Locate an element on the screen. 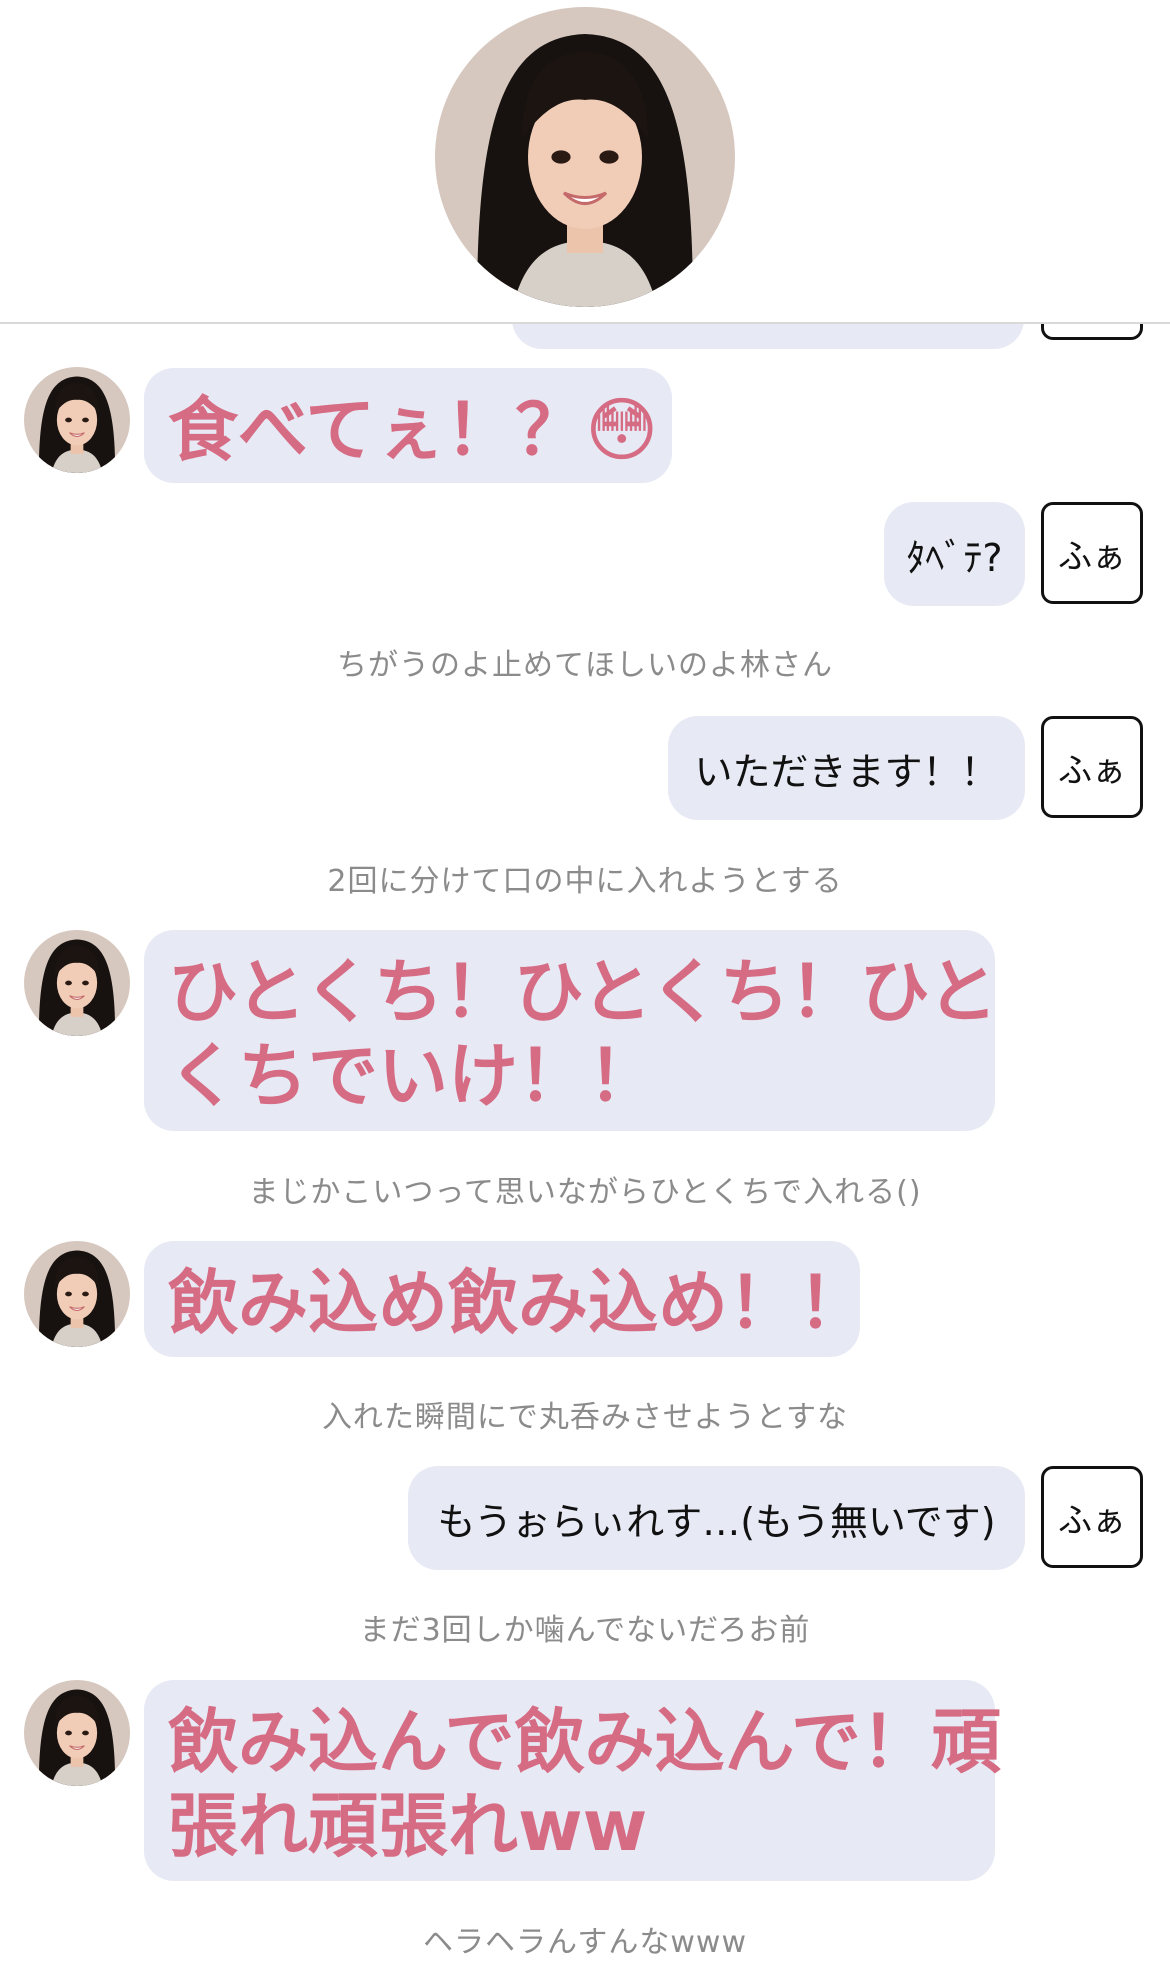  profile-avatar is located at coordinates (585, 157).